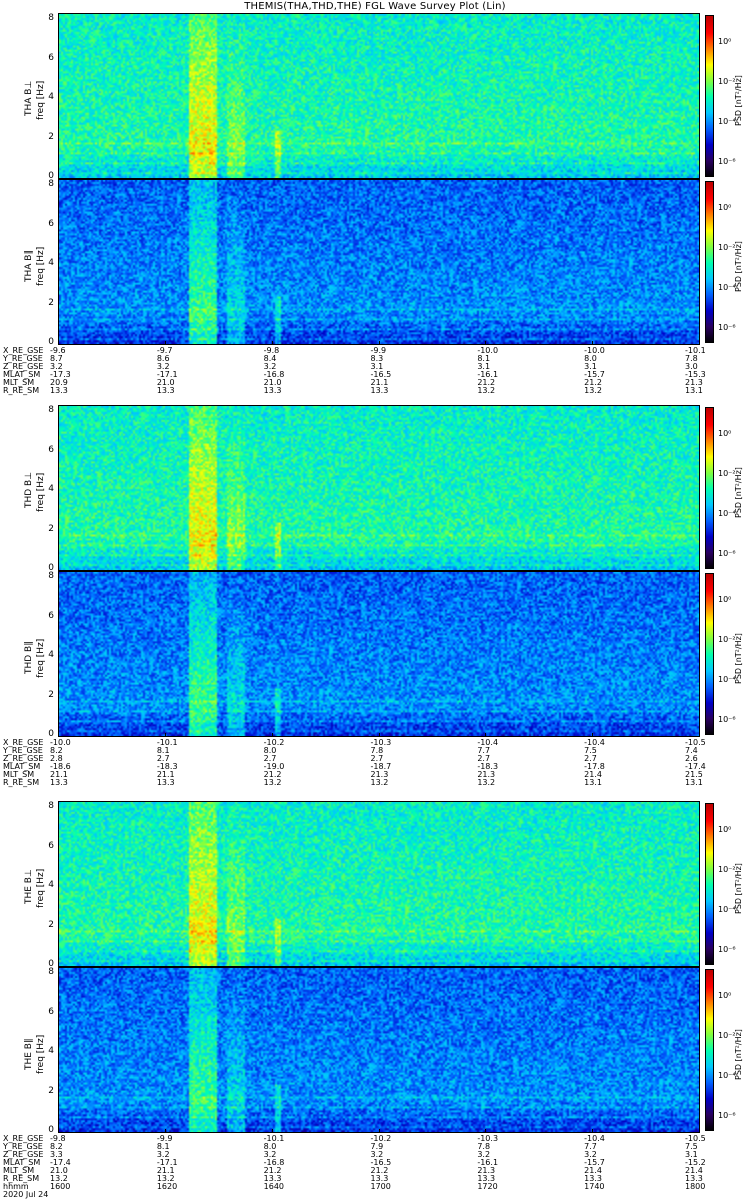 The height and width of the screenshot is (1200, 750). Describe the element at coordinates (29, 489) in the screenshot. I see `panel-label: THD B⊥` at that location.